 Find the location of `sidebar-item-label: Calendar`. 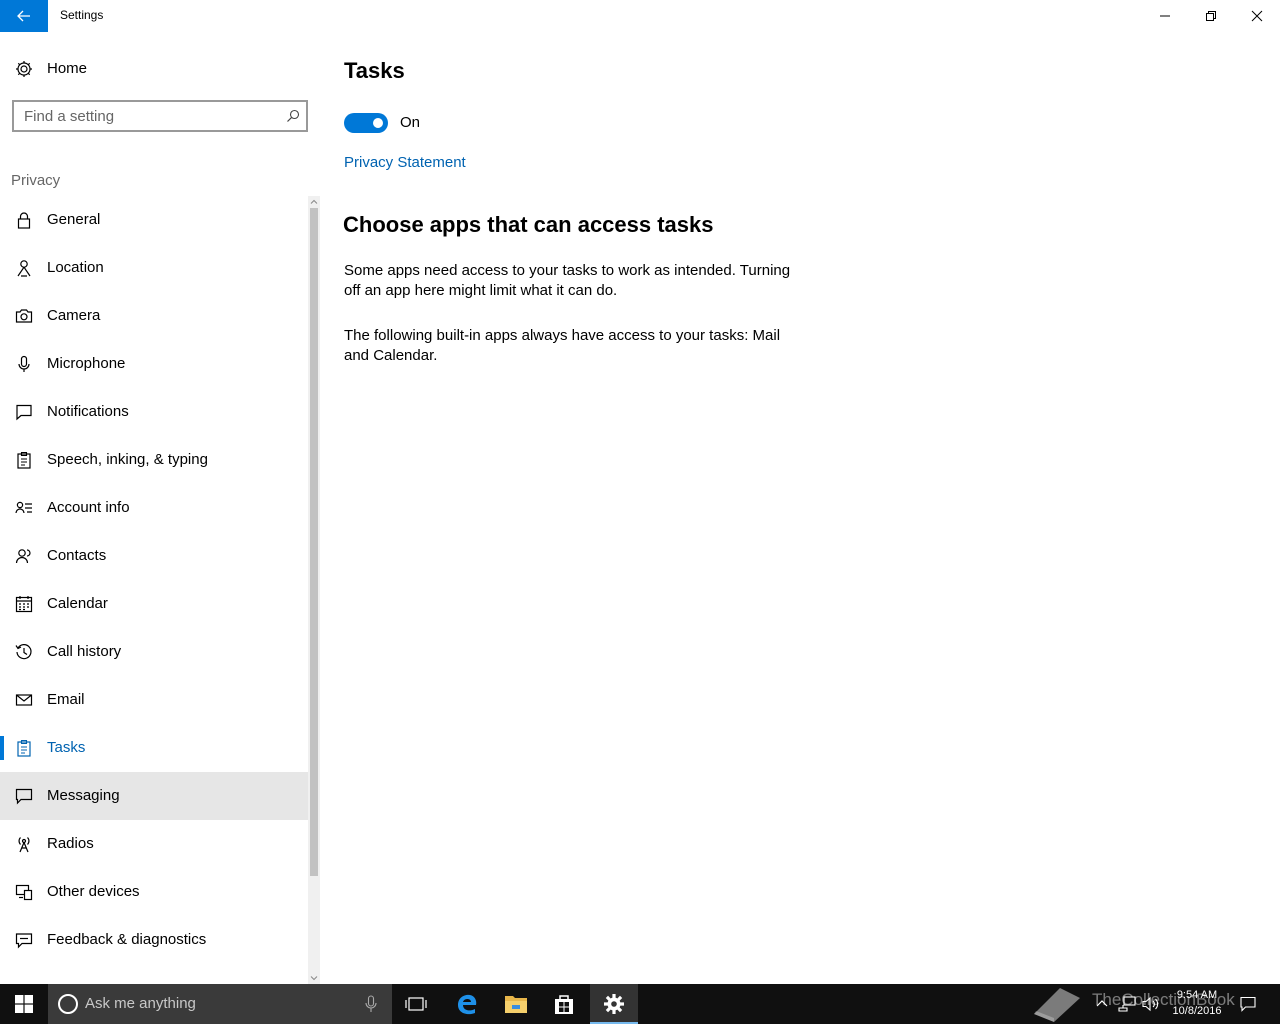

sidebar-item-label: Calendar is located at coordinates (77, 603).